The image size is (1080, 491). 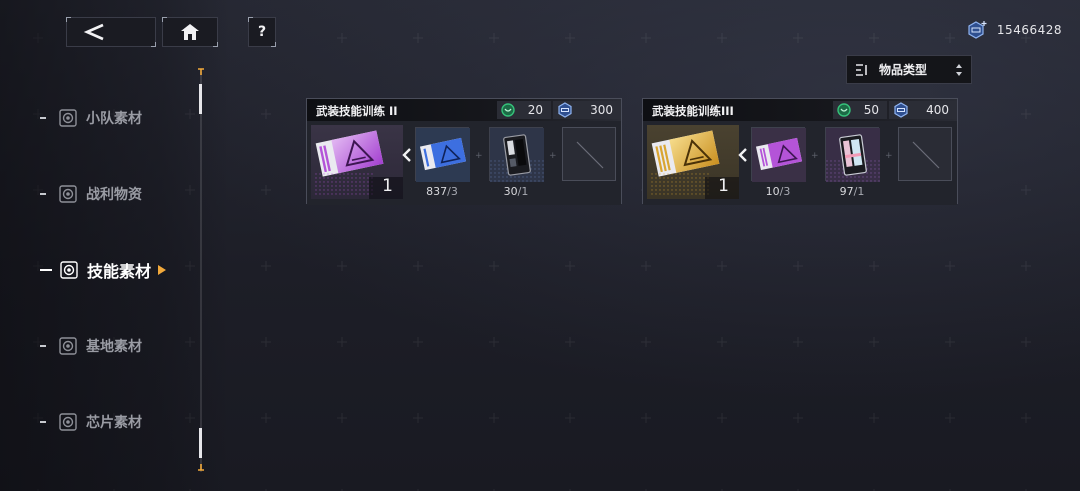 What do you see at coordinates (114, 347) in the screenshot?
I see `nav-label: 基地素材` at bounding box center [114, 347].